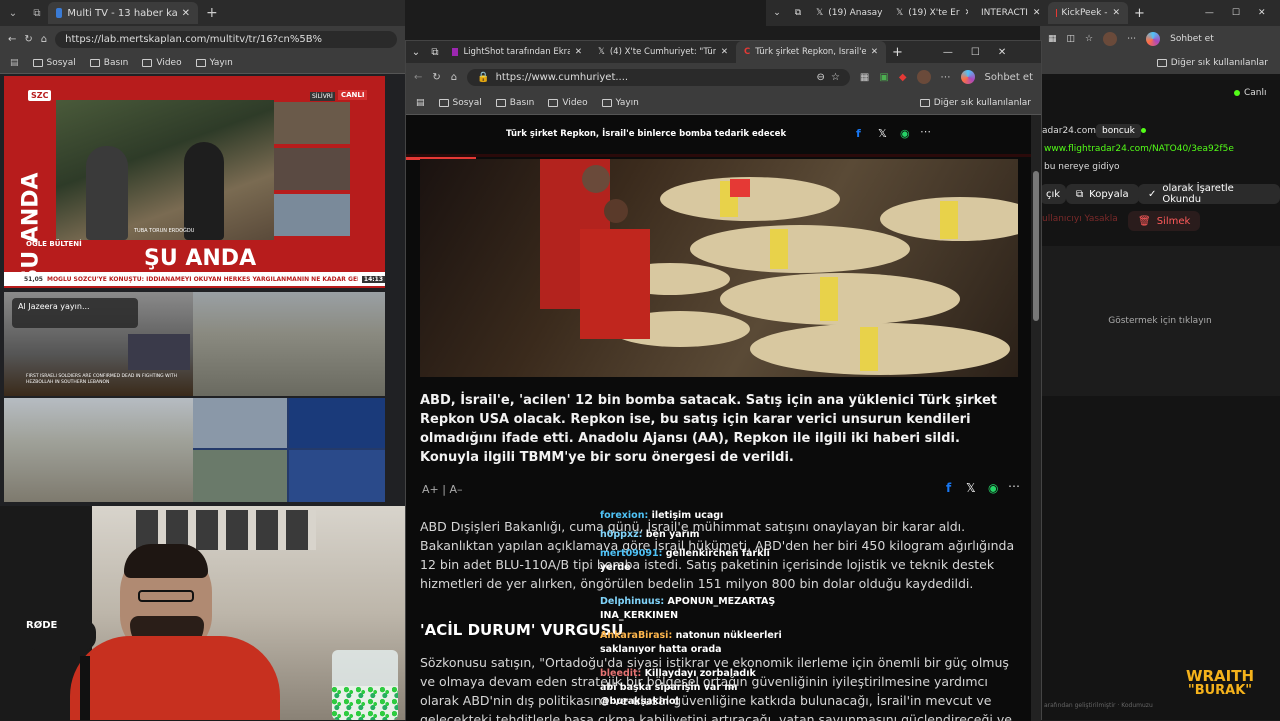 This screenshot has width=1280, height=721. What do you see at coordinates (1036, 418) in the screenshot?
I see `article-scrollbar` at bounding box center [1036, 418].